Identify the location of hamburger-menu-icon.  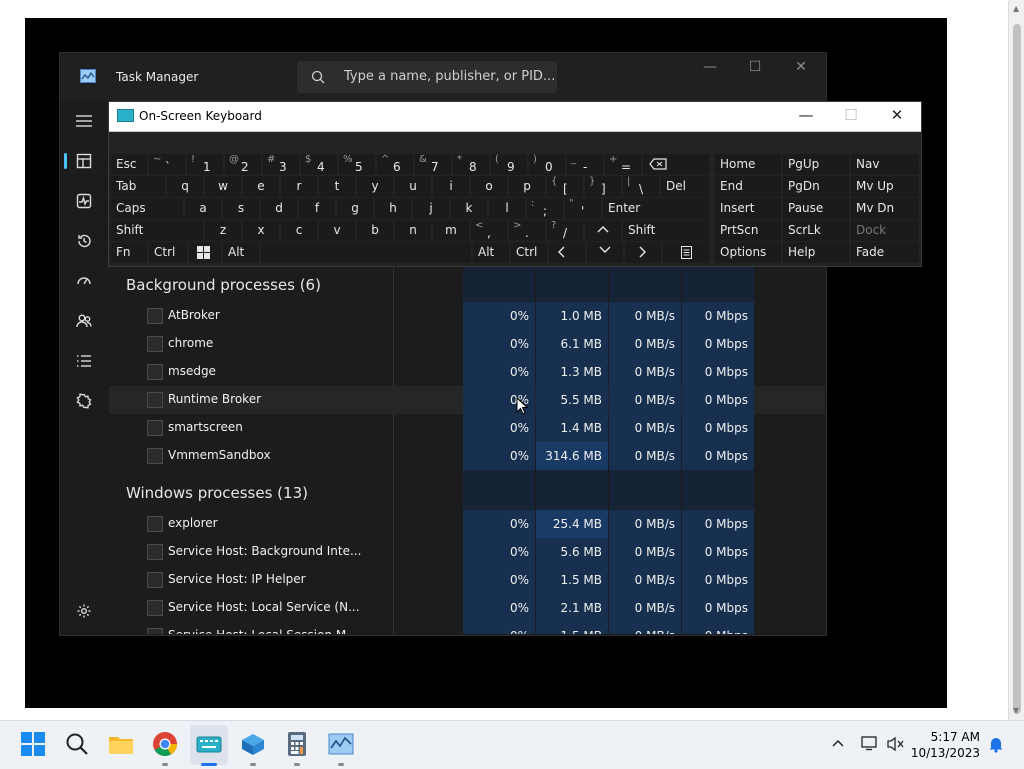
(84, 121).